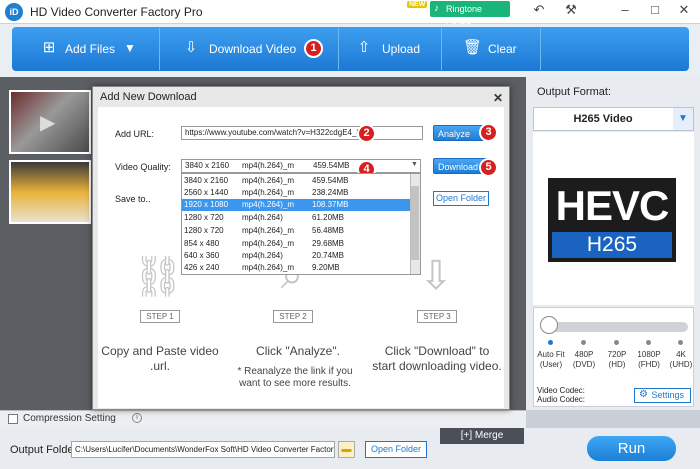 The width and height of the screenshot is (700, 469). I want to click on new-badge: NEW, so click(417, 4).